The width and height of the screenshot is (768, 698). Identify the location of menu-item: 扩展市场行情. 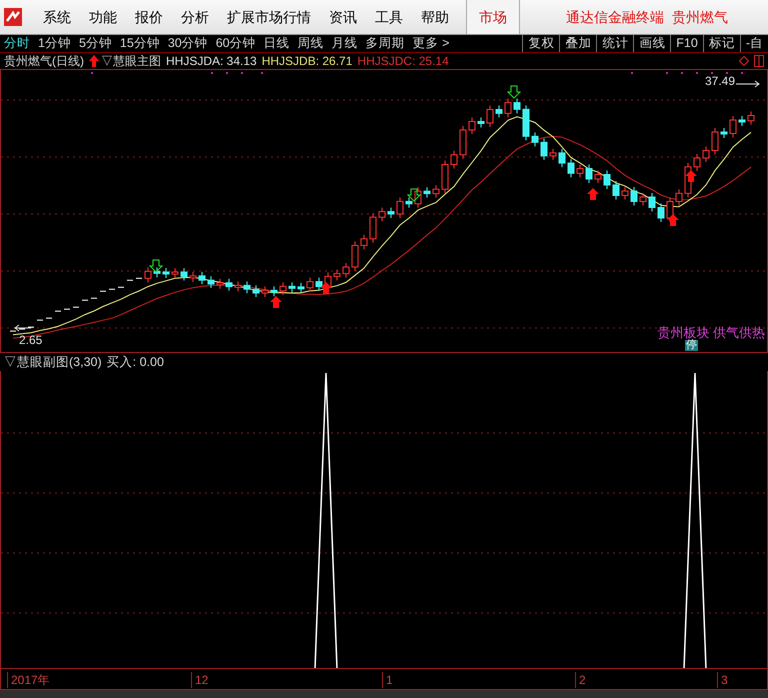
(269, 17).